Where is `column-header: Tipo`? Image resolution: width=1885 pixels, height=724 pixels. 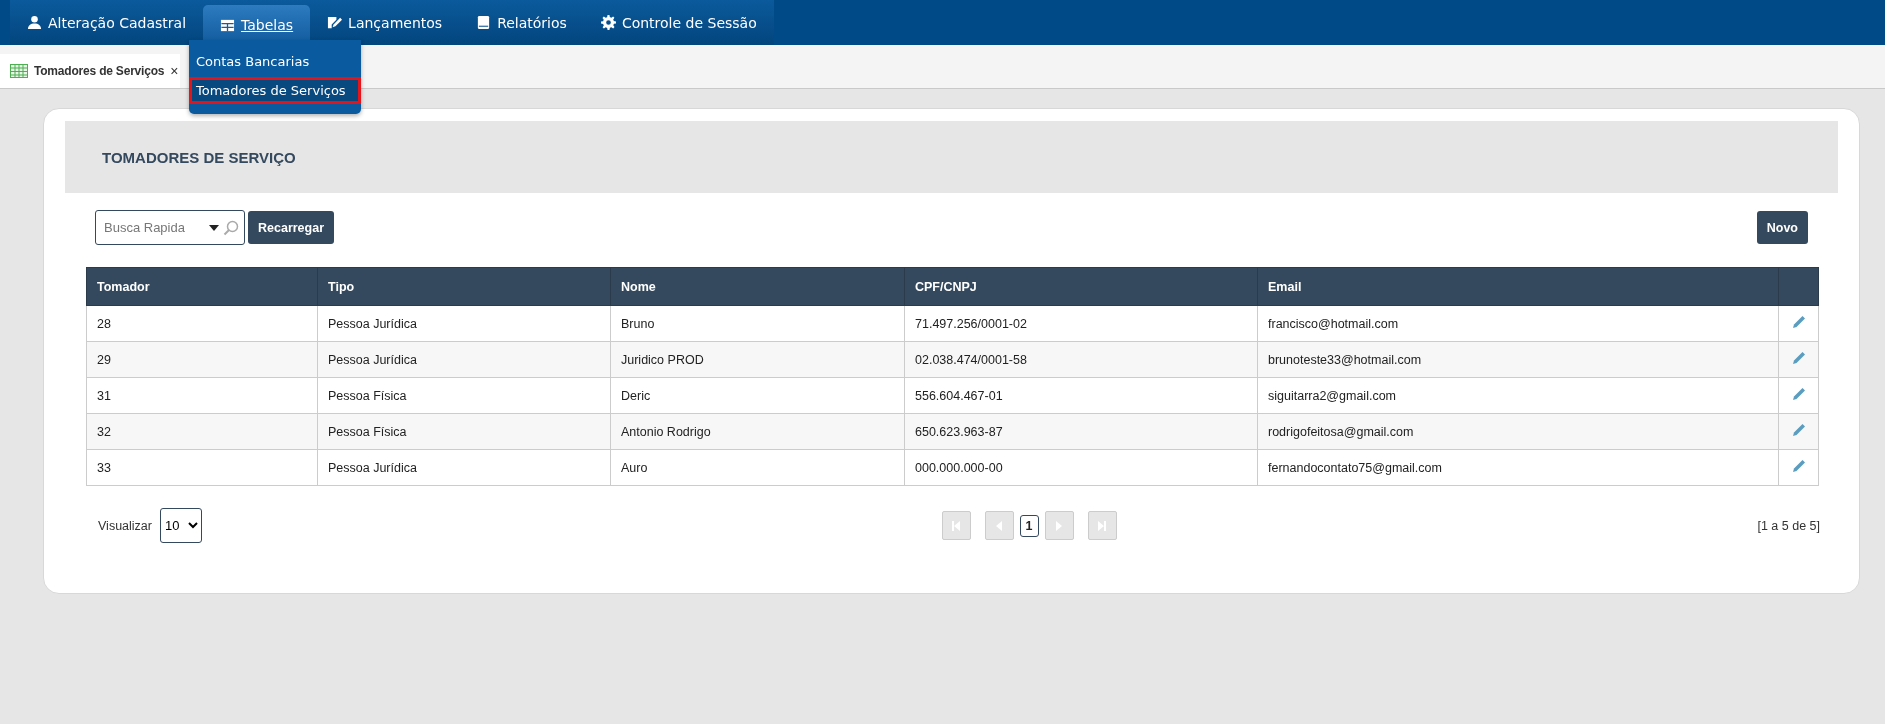
column-header: Tipo is located at coordinates (464, 286).